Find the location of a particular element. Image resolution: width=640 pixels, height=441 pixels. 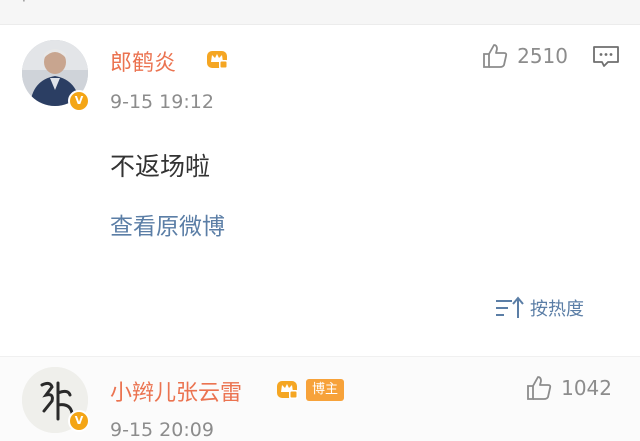

comment-text: 不返场啦 is located at coordinates (160, 166).